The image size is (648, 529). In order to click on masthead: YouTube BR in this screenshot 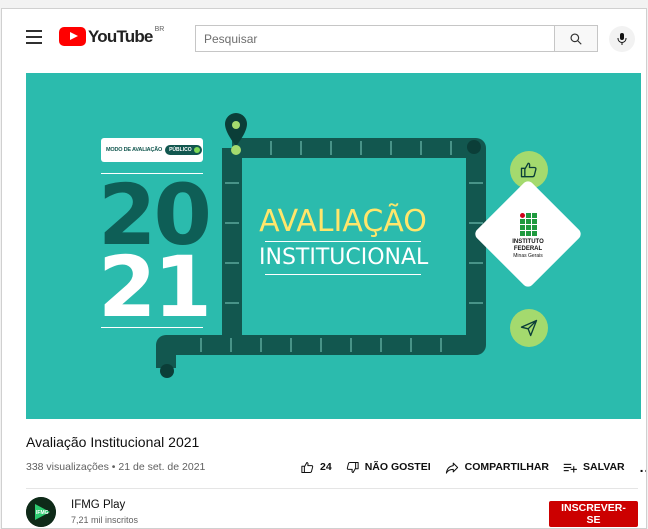, I will do `click(324, 37)`.